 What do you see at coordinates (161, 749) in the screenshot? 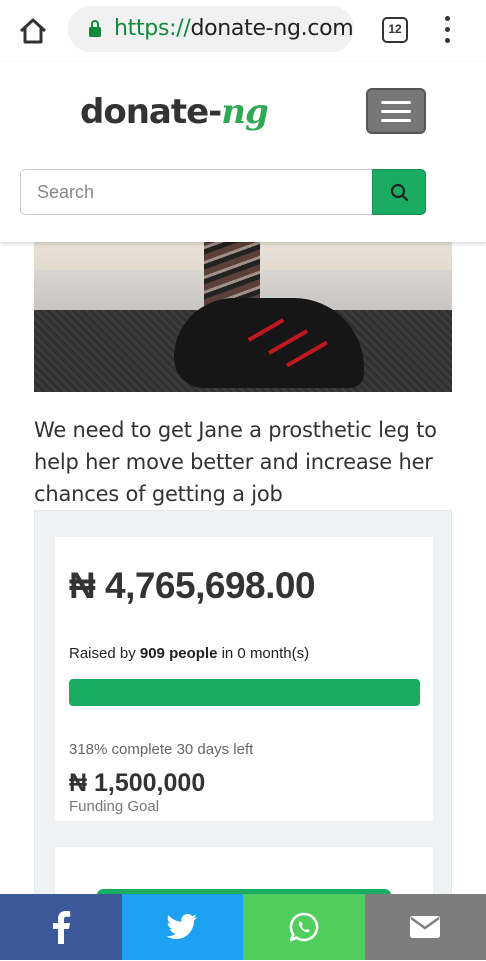
I see `progress-status: 318% complete 30 days left` at bounding box center [161, 749].